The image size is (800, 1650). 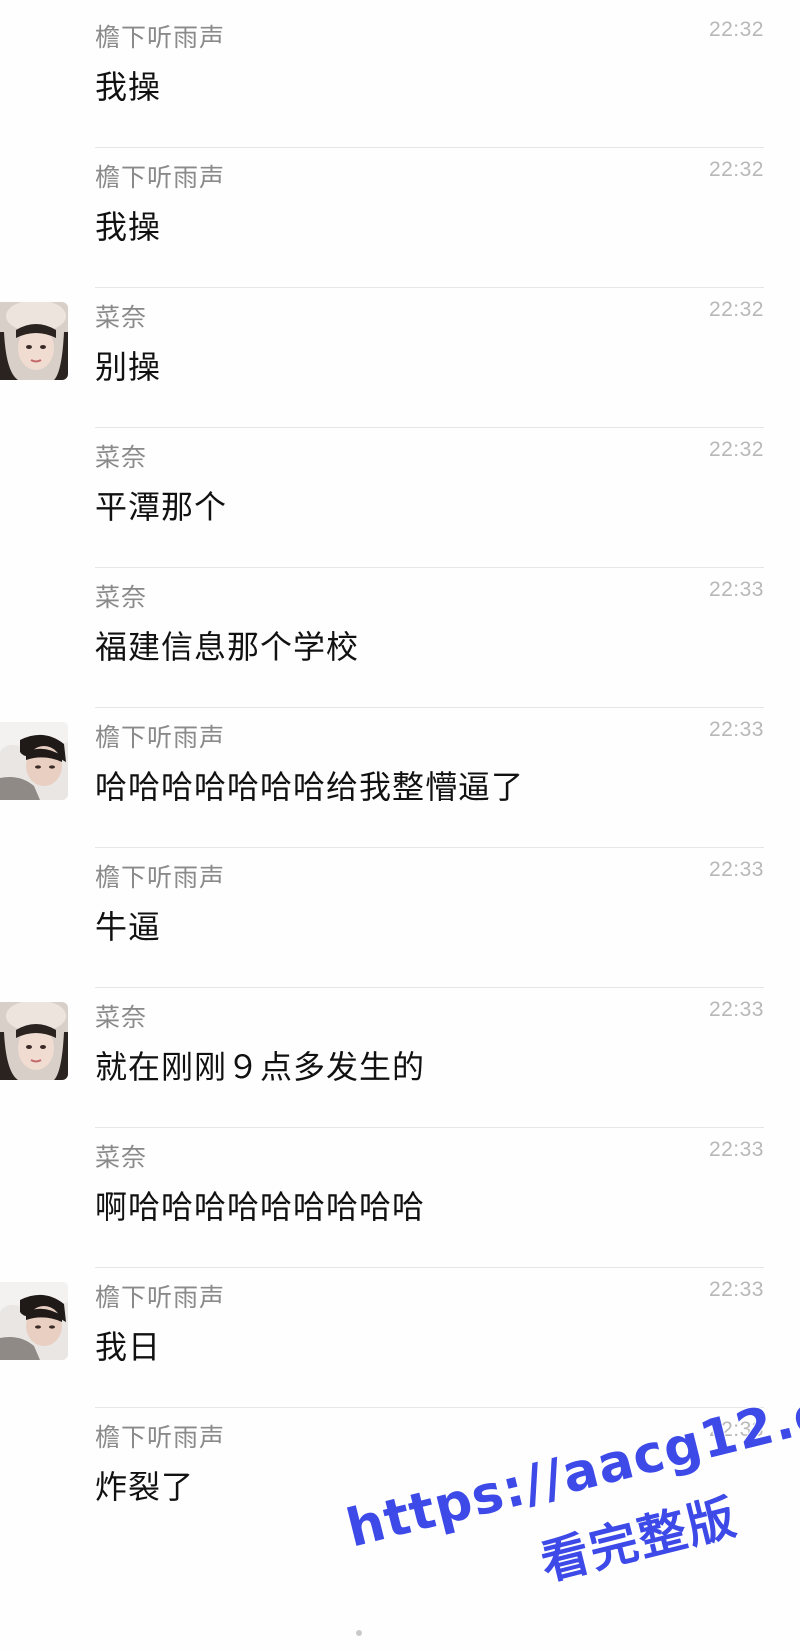 I want to click on message-text: 福建信息那个学校, so click(x=227, y=647).